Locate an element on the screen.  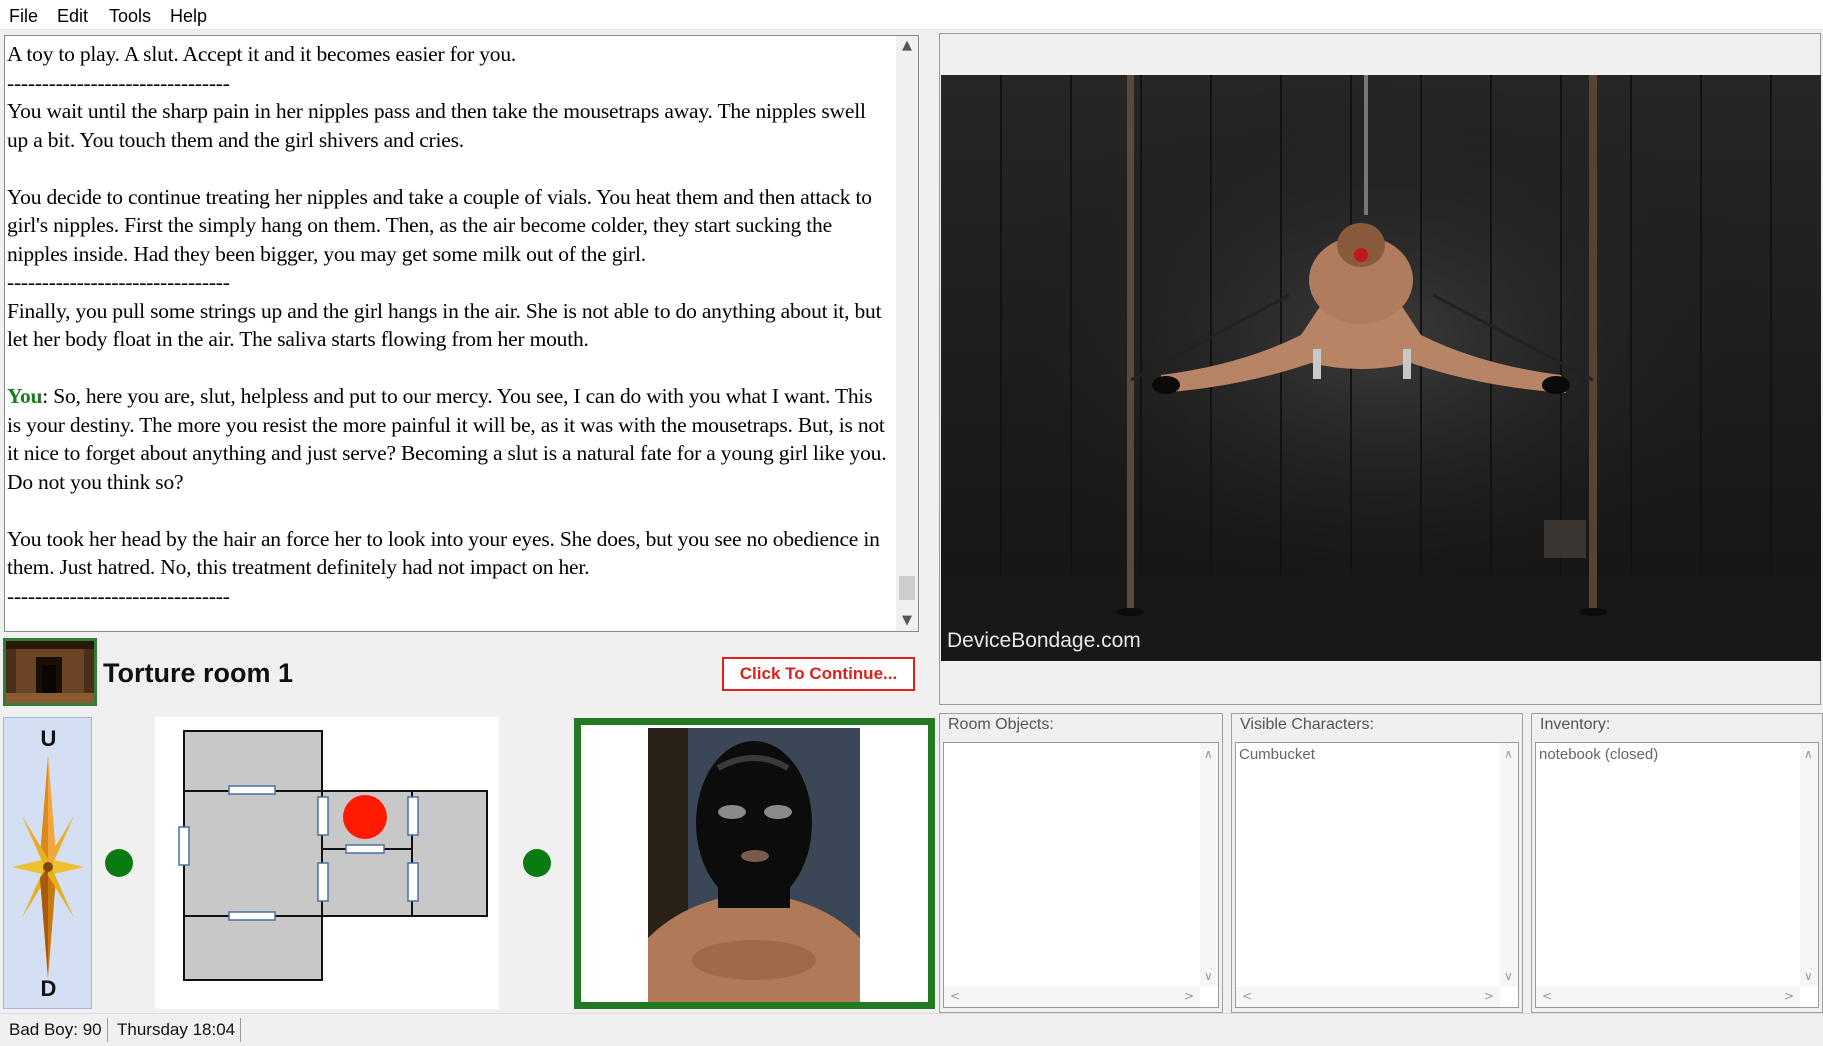
scroll-up-icon: ▲ is located at coordinates (907, 46).